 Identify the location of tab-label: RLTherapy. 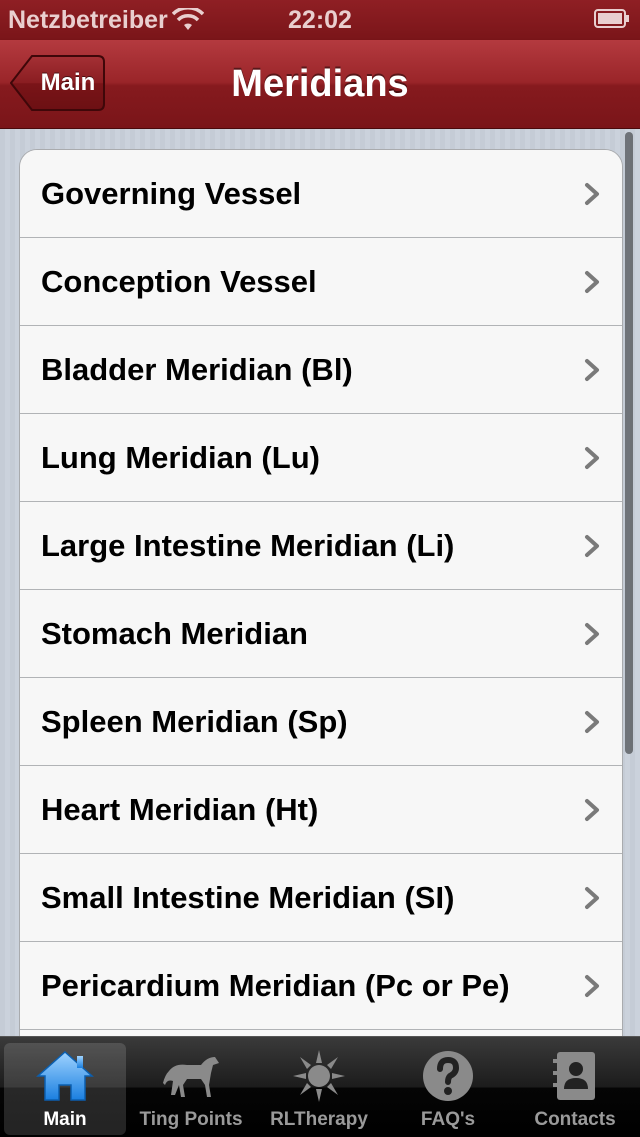
(319, 1119).